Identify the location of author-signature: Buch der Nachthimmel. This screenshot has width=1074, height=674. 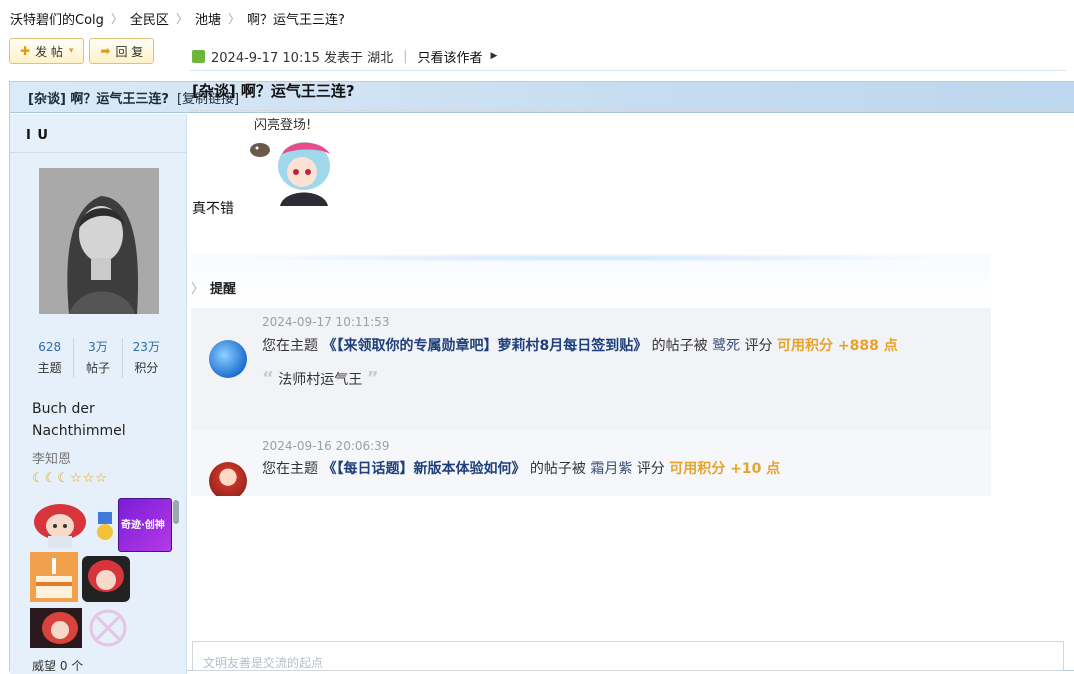
(79, 420).